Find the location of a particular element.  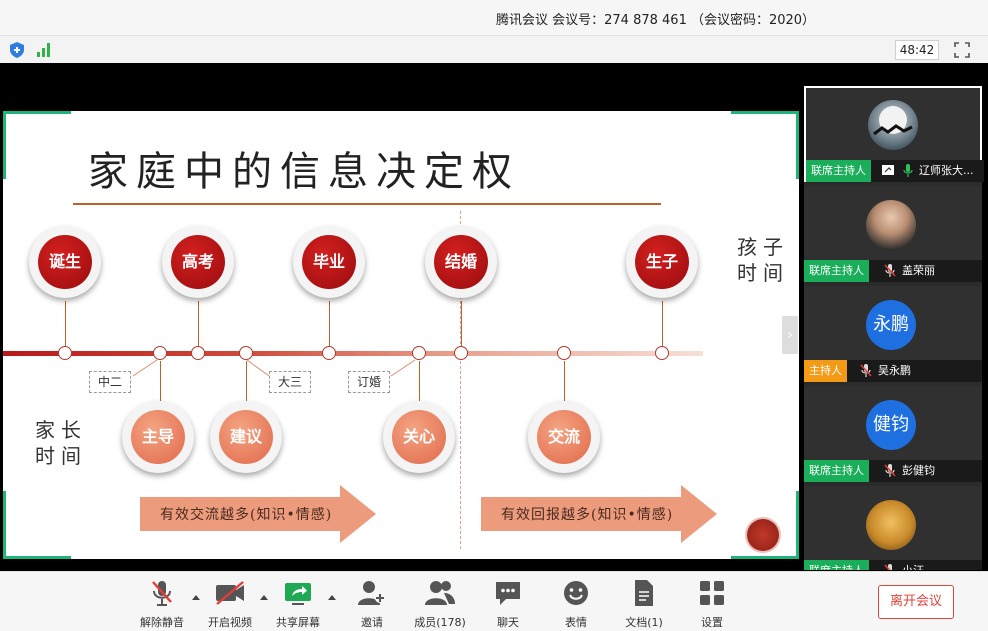

collapse-panel-chevron-icon: › is located at coordinates (790, 335).